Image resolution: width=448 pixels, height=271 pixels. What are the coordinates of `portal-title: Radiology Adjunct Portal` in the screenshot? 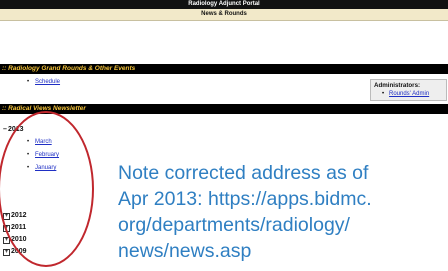 It's located at (224, 4).